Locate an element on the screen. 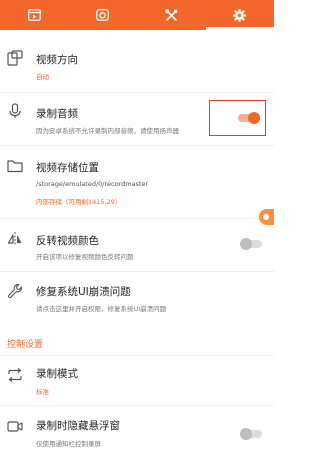  record-audio-title: 录制音频 is located at coordinates (57, 114).